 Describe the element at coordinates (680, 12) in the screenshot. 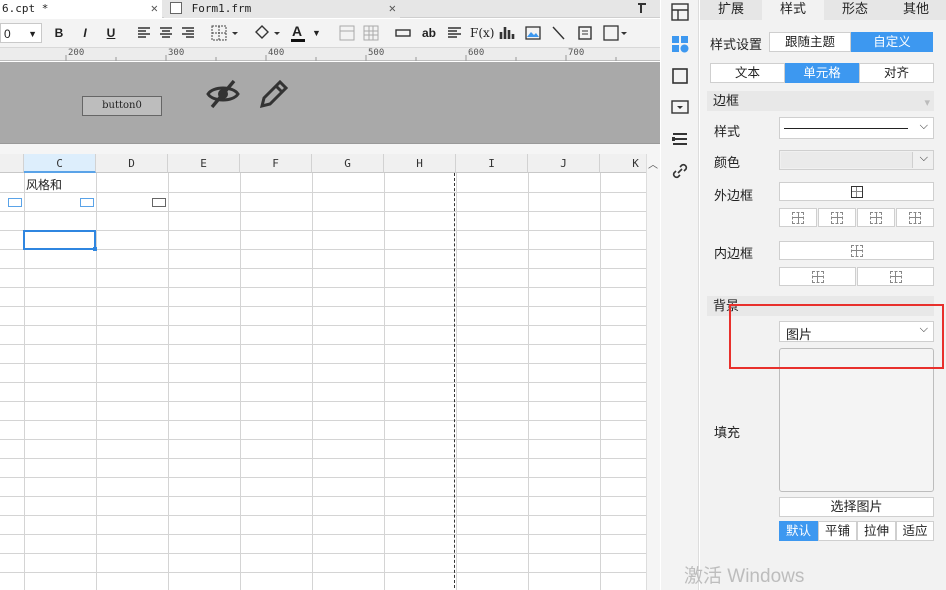

I see `layout-icon` at that location.